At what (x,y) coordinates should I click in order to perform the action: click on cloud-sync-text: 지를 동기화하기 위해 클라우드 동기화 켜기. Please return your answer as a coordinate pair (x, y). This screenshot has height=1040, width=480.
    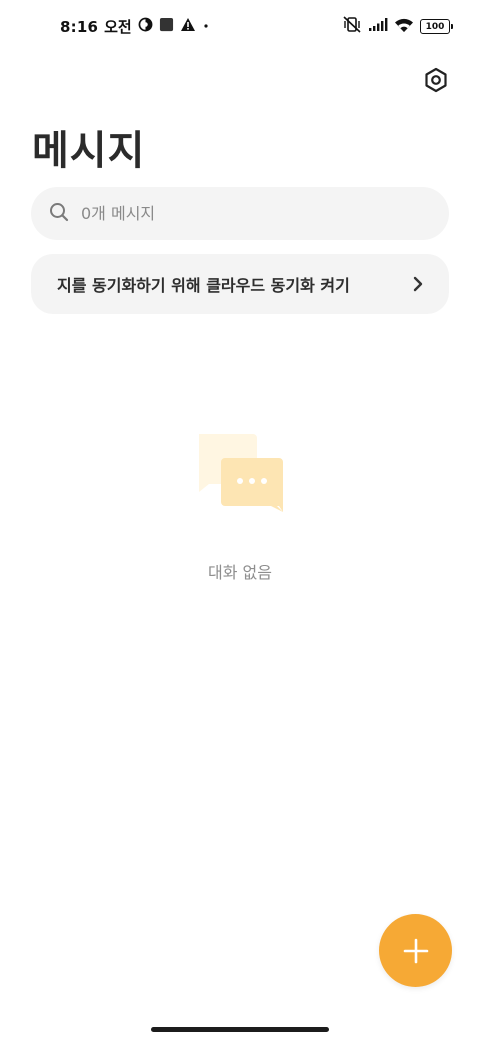
    Looking at the image, I should click on (203, 285).